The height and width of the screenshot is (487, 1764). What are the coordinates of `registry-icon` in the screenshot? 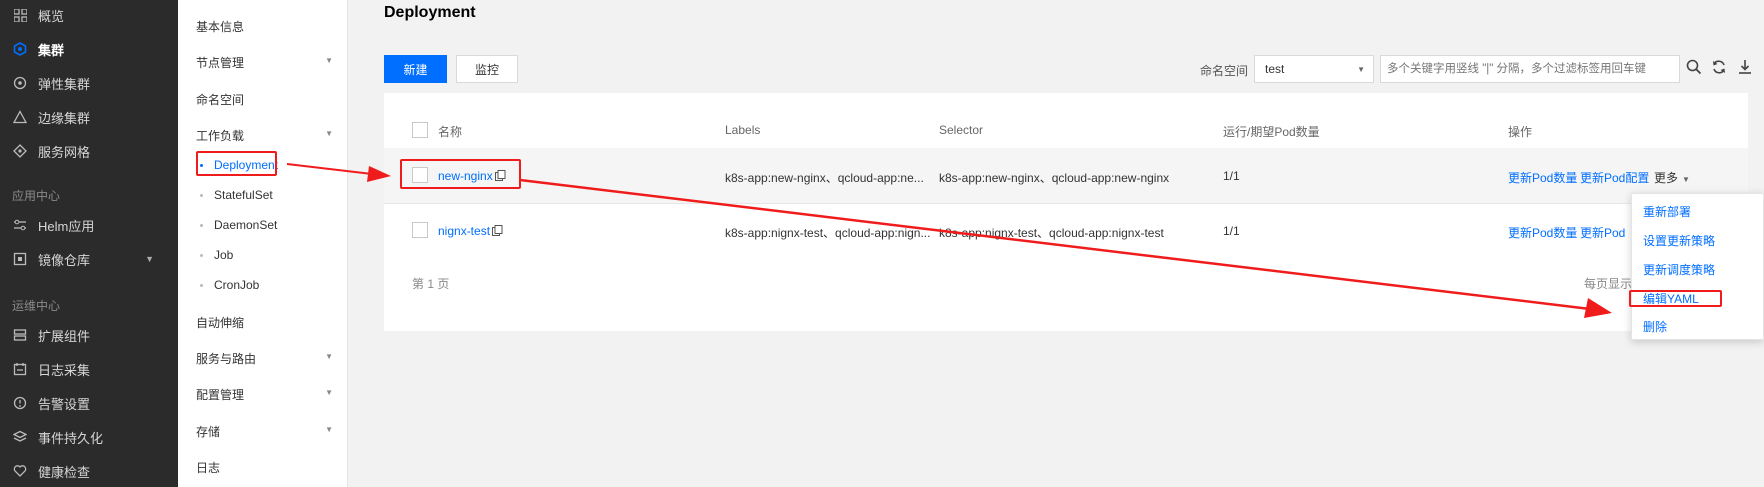 It's located at (20, 259).